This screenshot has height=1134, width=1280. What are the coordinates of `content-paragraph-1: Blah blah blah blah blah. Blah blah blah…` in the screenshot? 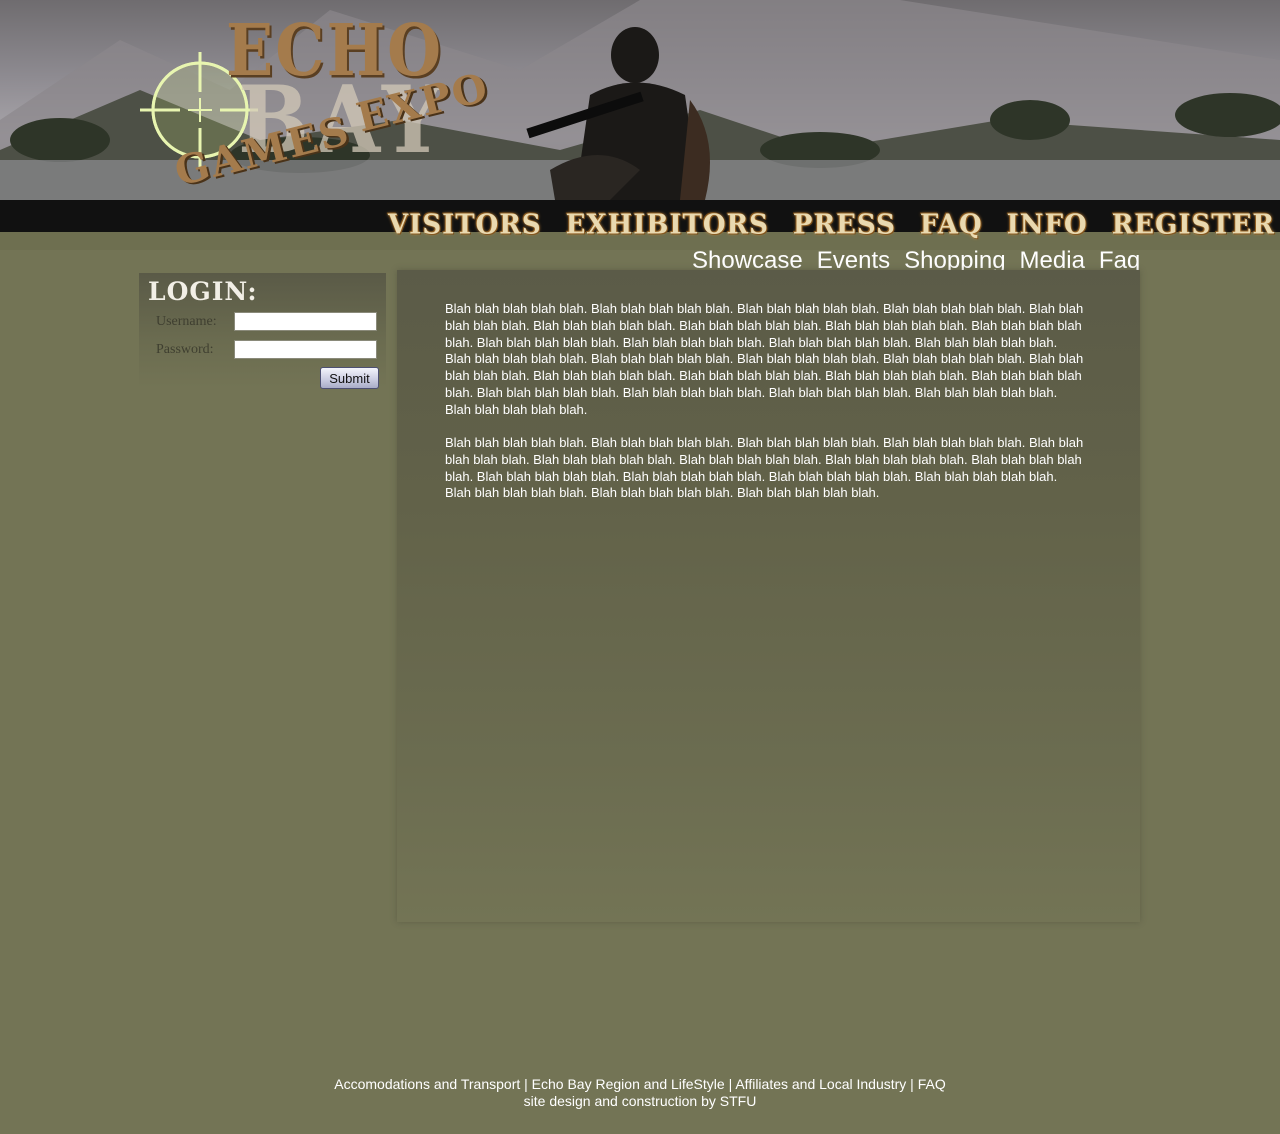 It's located at (764, 359).